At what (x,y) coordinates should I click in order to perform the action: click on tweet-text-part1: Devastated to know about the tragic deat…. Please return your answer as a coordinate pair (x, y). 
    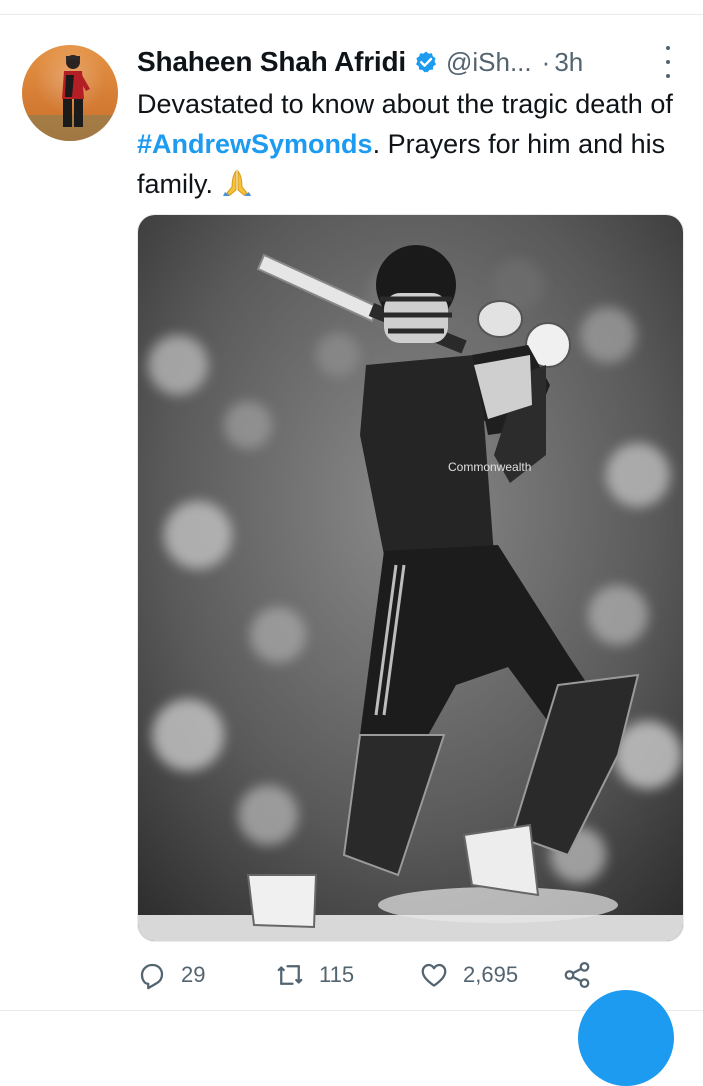
    Looking at the image, I should click on (405, 104).